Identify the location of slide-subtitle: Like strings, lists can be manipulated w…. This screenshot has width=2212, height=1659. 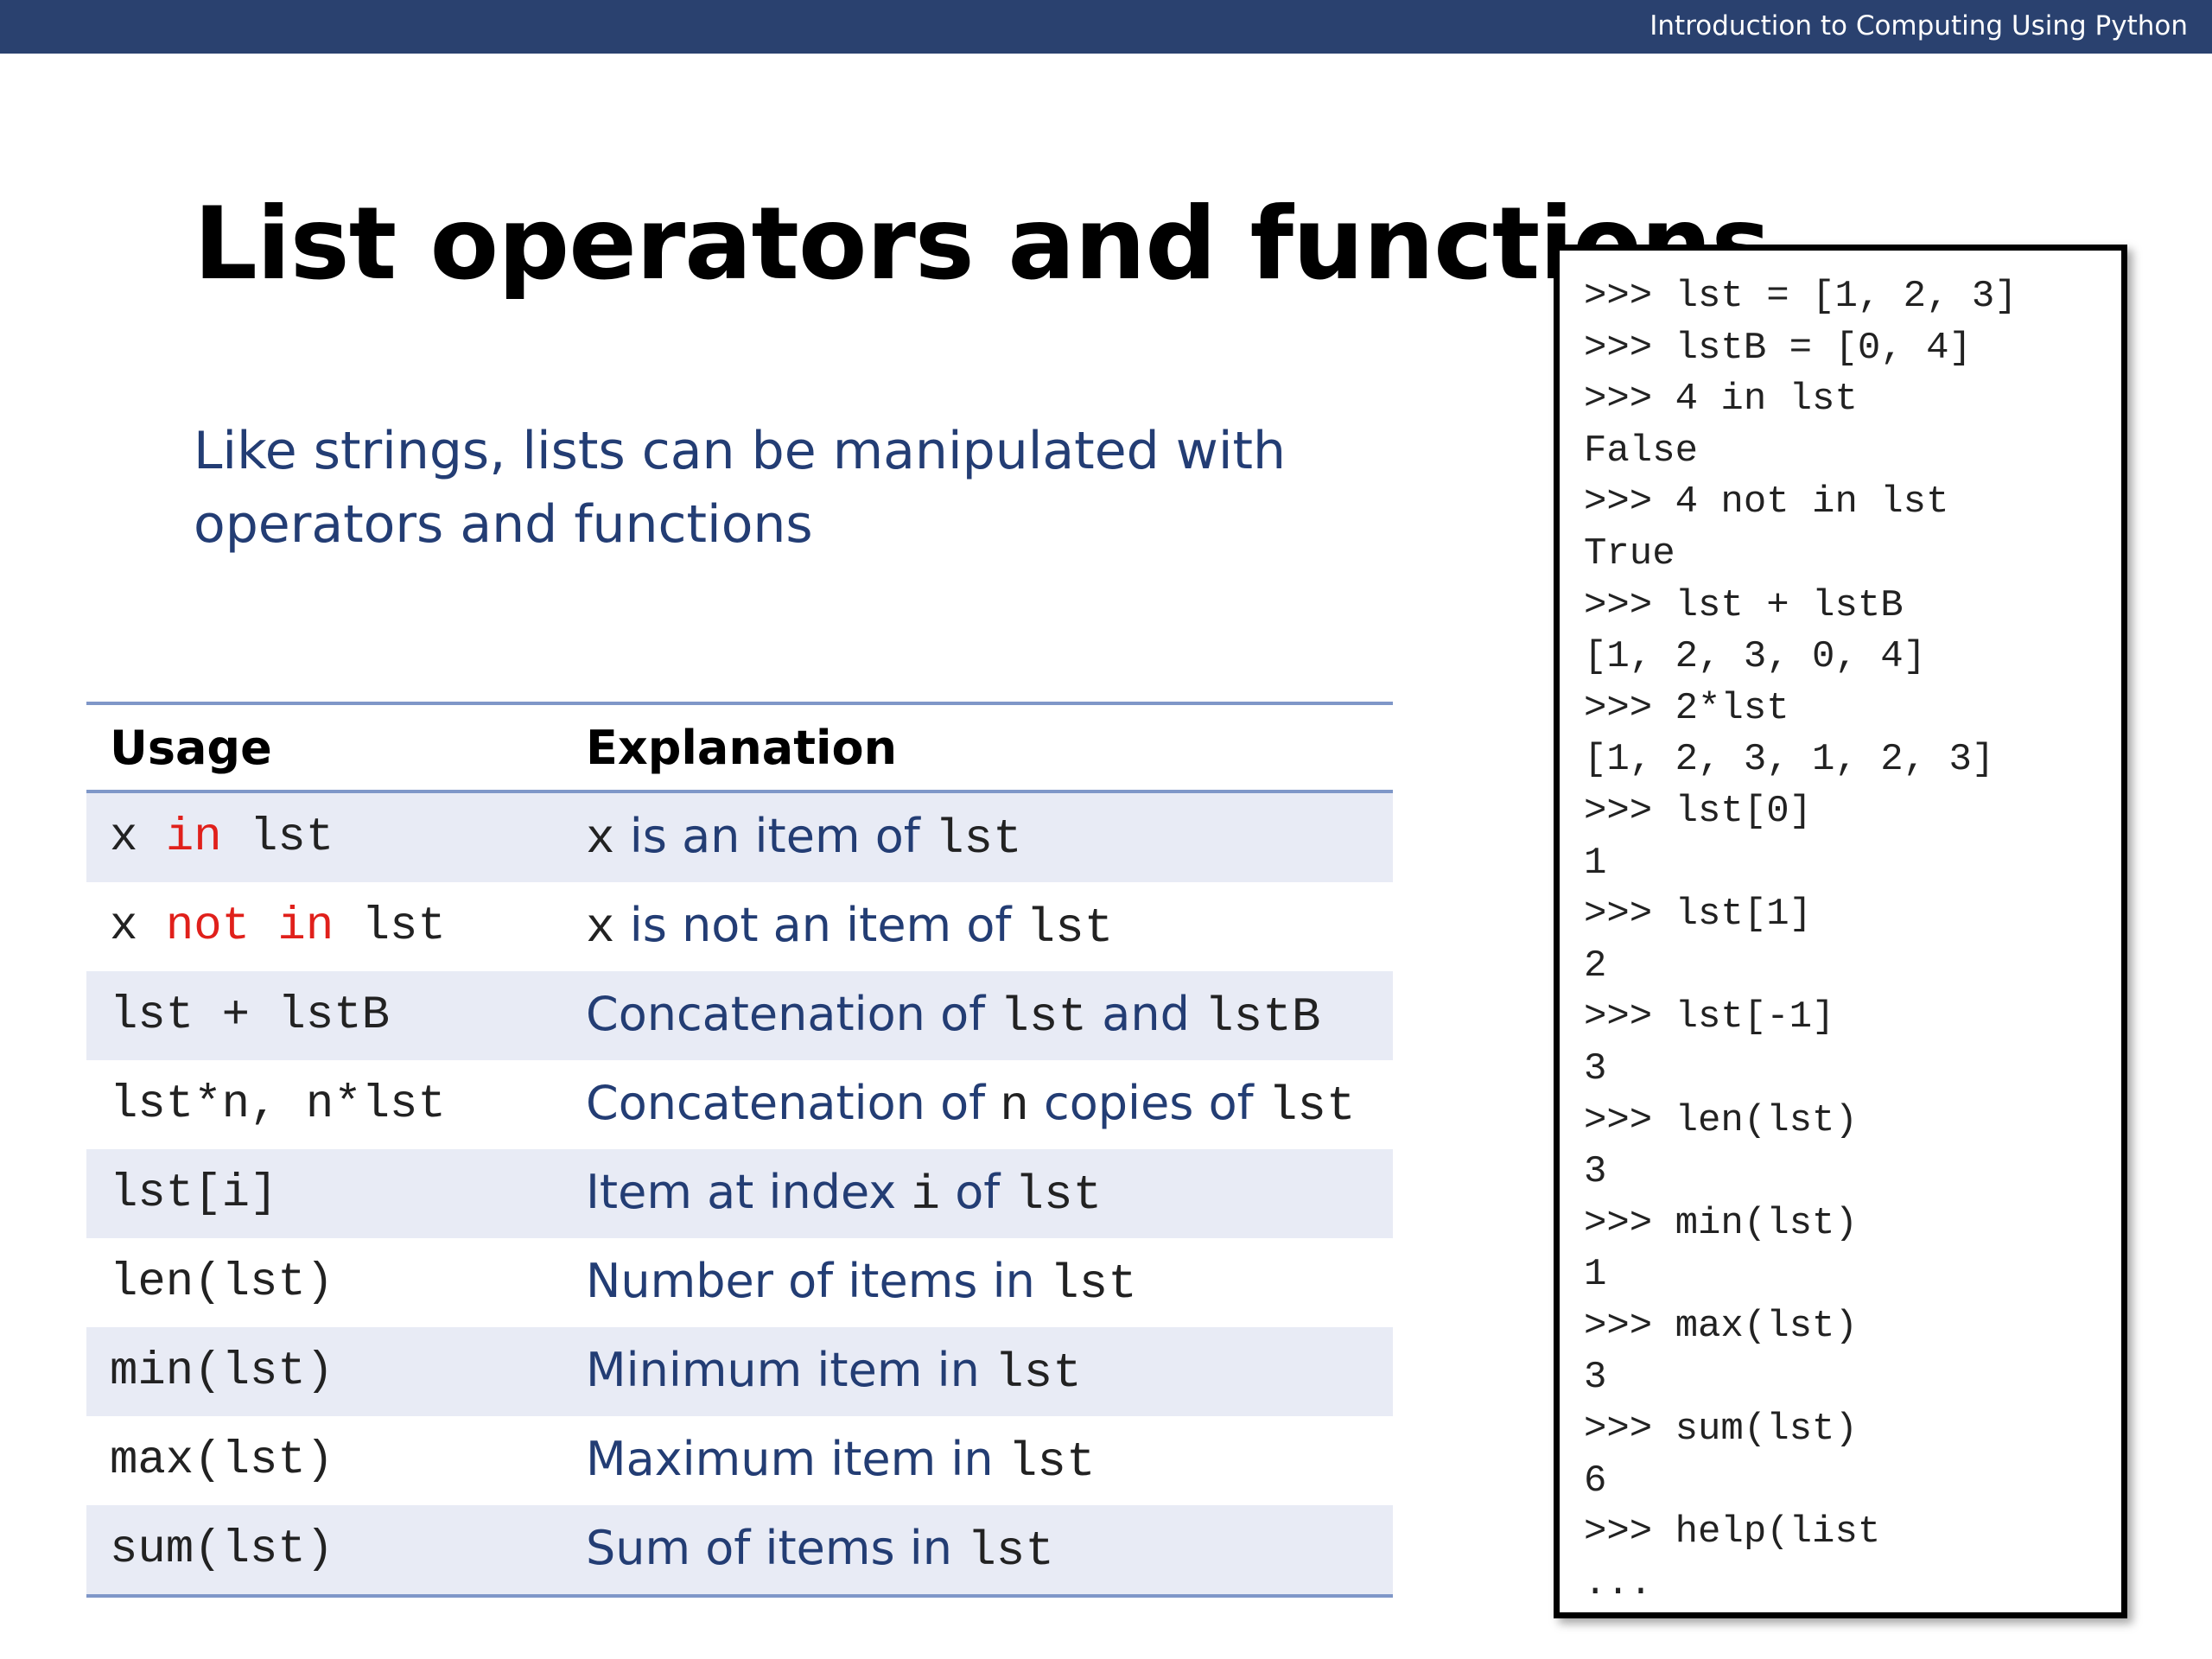
(755, 488).